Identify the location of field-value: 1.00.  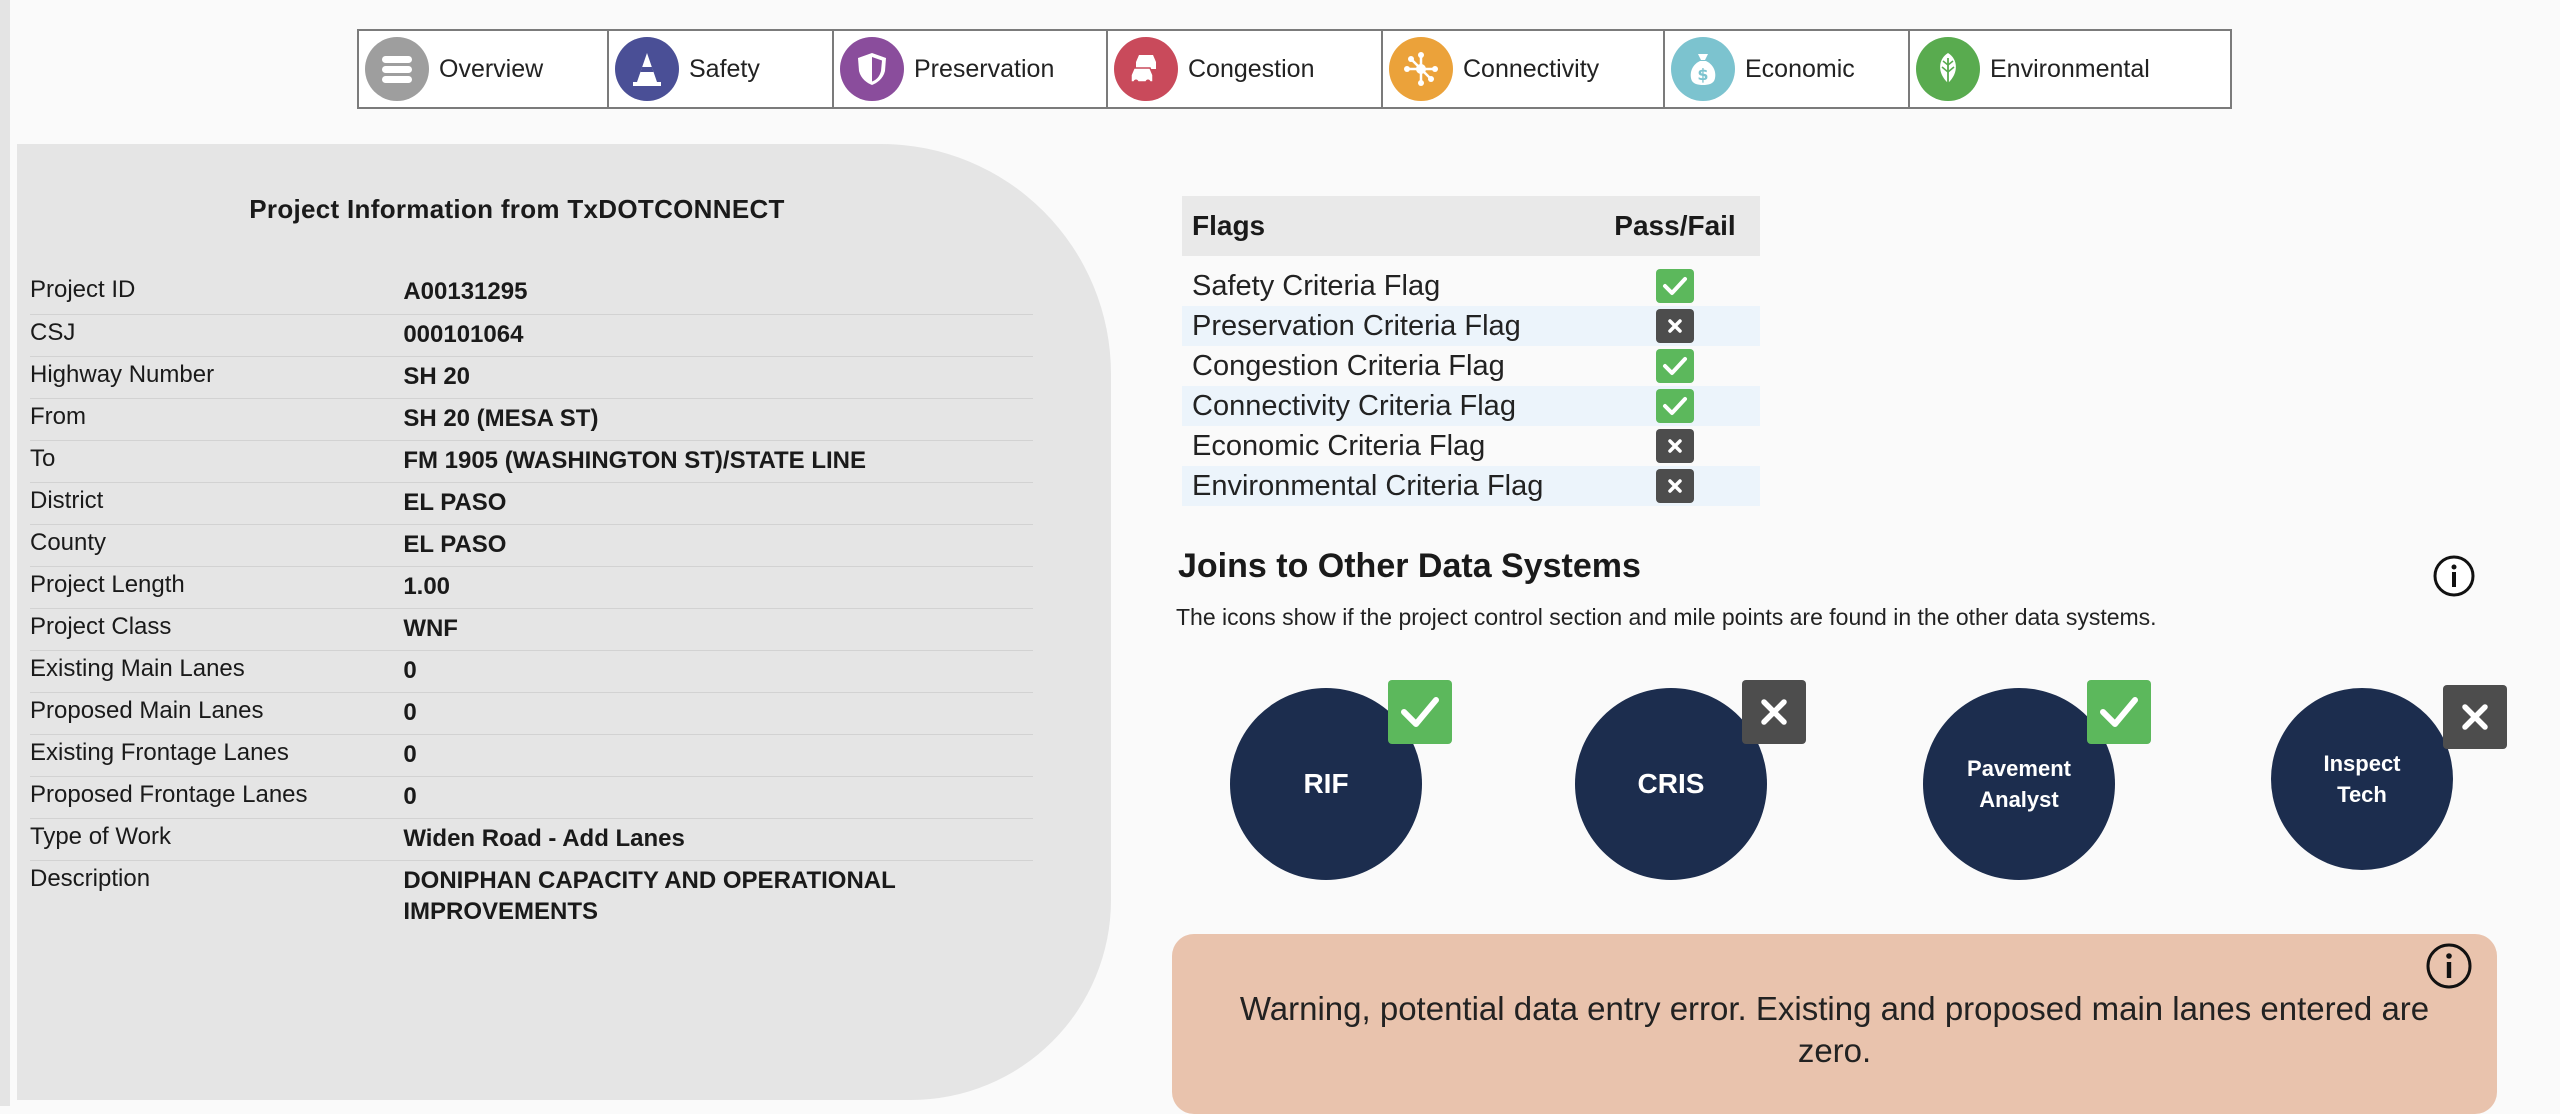
(718, 587).